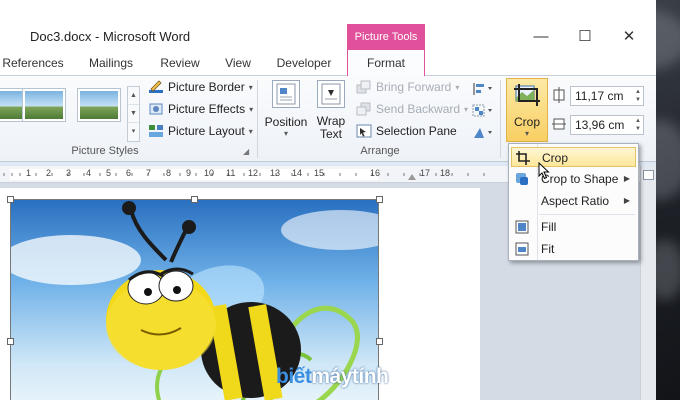 This screenshot has width=680, height=400. Describe the element at coordinates (559, 125) in the screenshot. I see `shape-width-icon` at that location.